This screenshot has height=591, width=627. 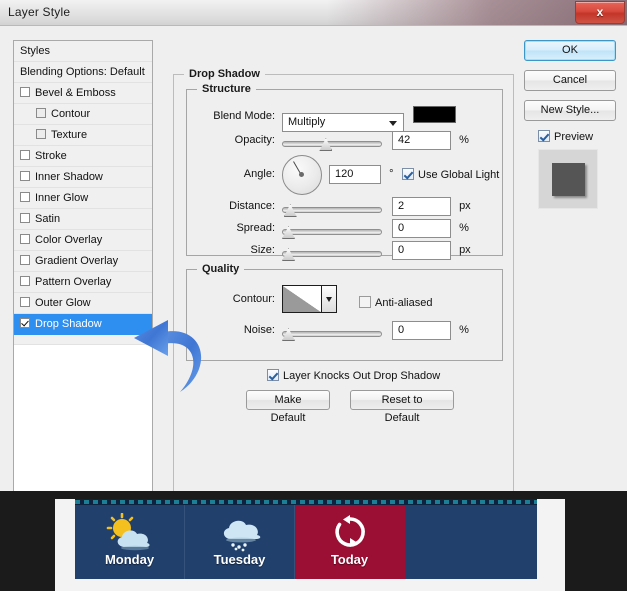 What do you see at coordinates (83, 261) in the screenshot?
I see `styles-list-item-gradient-overlay: Gradient Overlay` at bounding box center [83, 261].